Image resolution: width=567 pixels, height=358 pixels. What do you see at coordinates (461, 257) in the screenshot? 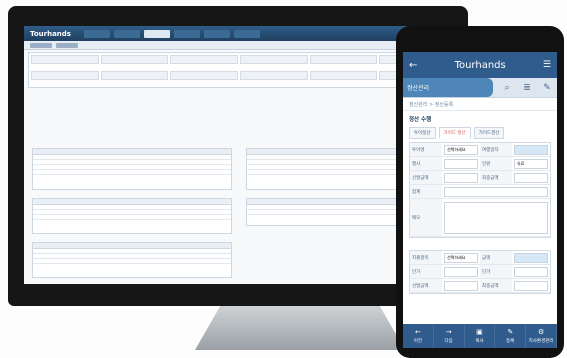
I see `expense-select: 선택하세요` at bounding box center [461, 257].